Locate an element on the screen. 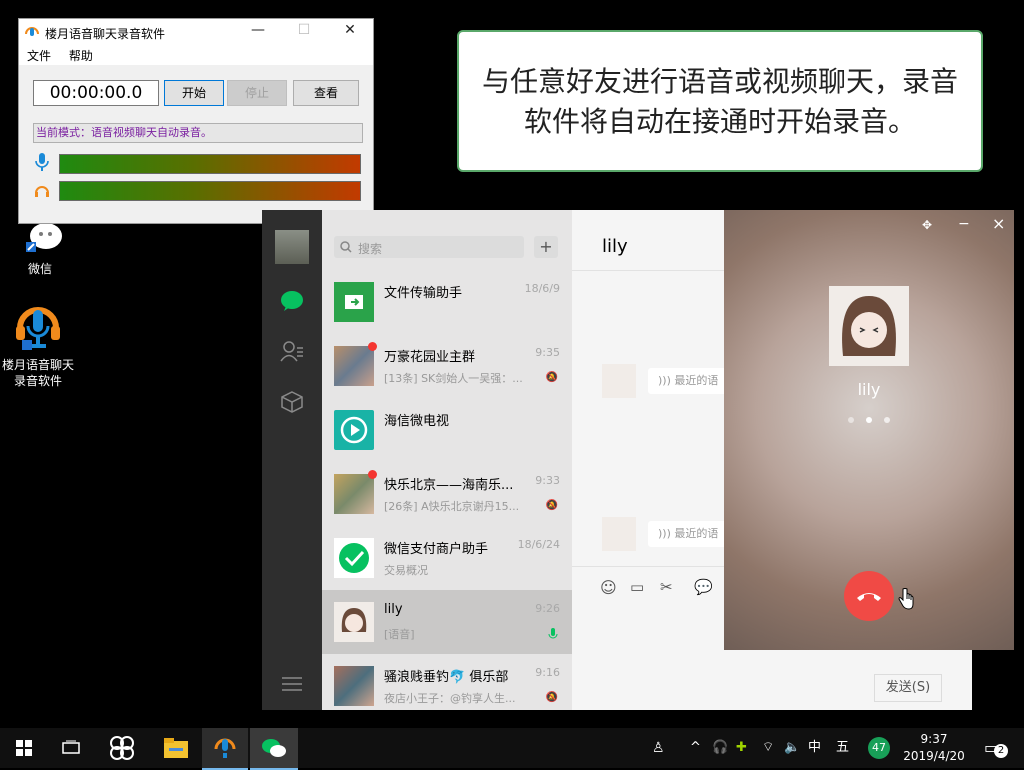 The width and height of the screenshot is (1024, 770). search-input: 搜索 is located at coordinates (429, 247).